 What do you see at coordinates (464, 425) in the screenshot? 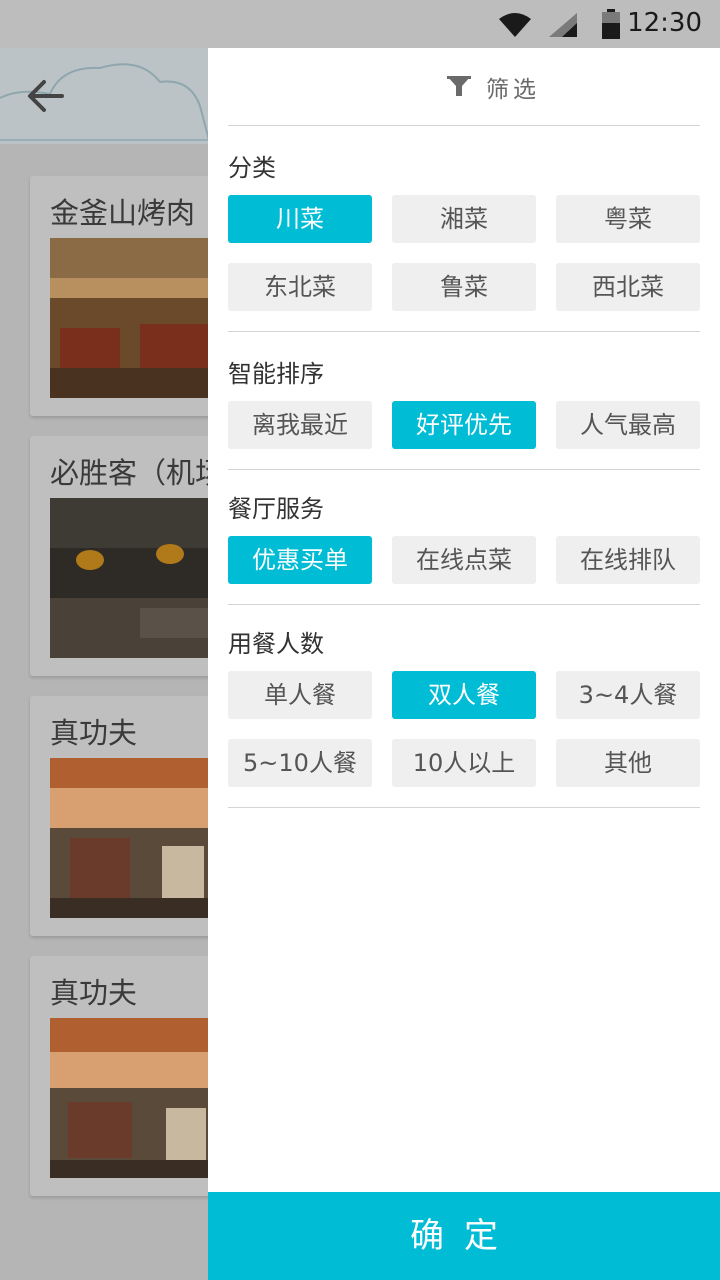
I see `option-best-rated: 好评优先` at bounding box center [464, 425].